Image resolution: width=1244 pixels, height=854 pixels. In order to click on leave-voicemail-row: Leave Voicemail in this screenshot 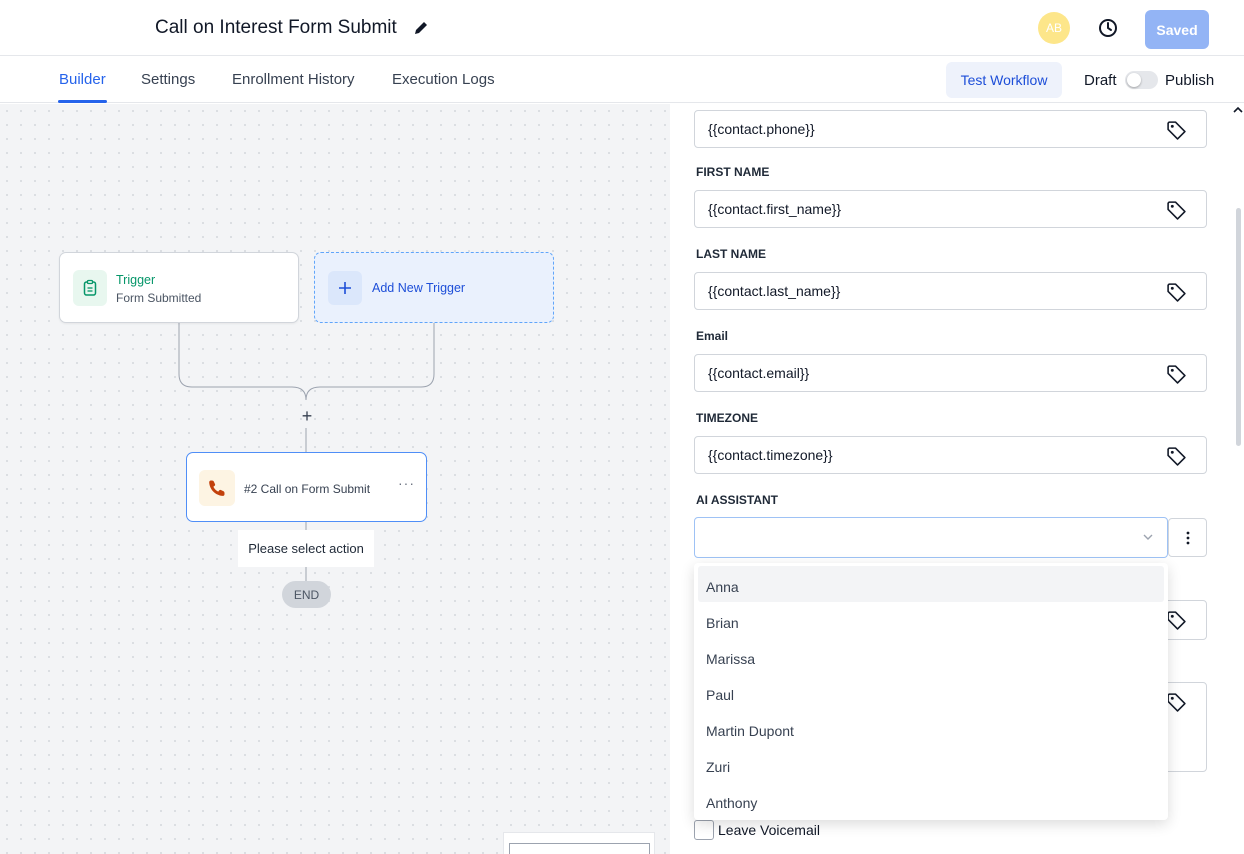, I will do `click(757, 830)`.